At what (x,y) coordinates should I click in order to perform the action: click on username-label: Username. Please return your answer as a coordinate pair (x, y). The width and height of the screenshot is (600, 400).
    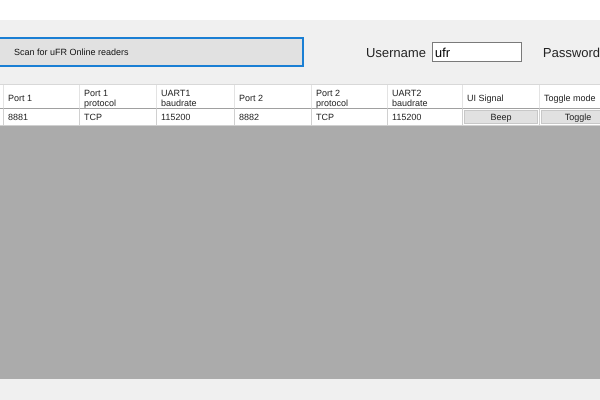
    Looking at the image, I should click on (396, 52).